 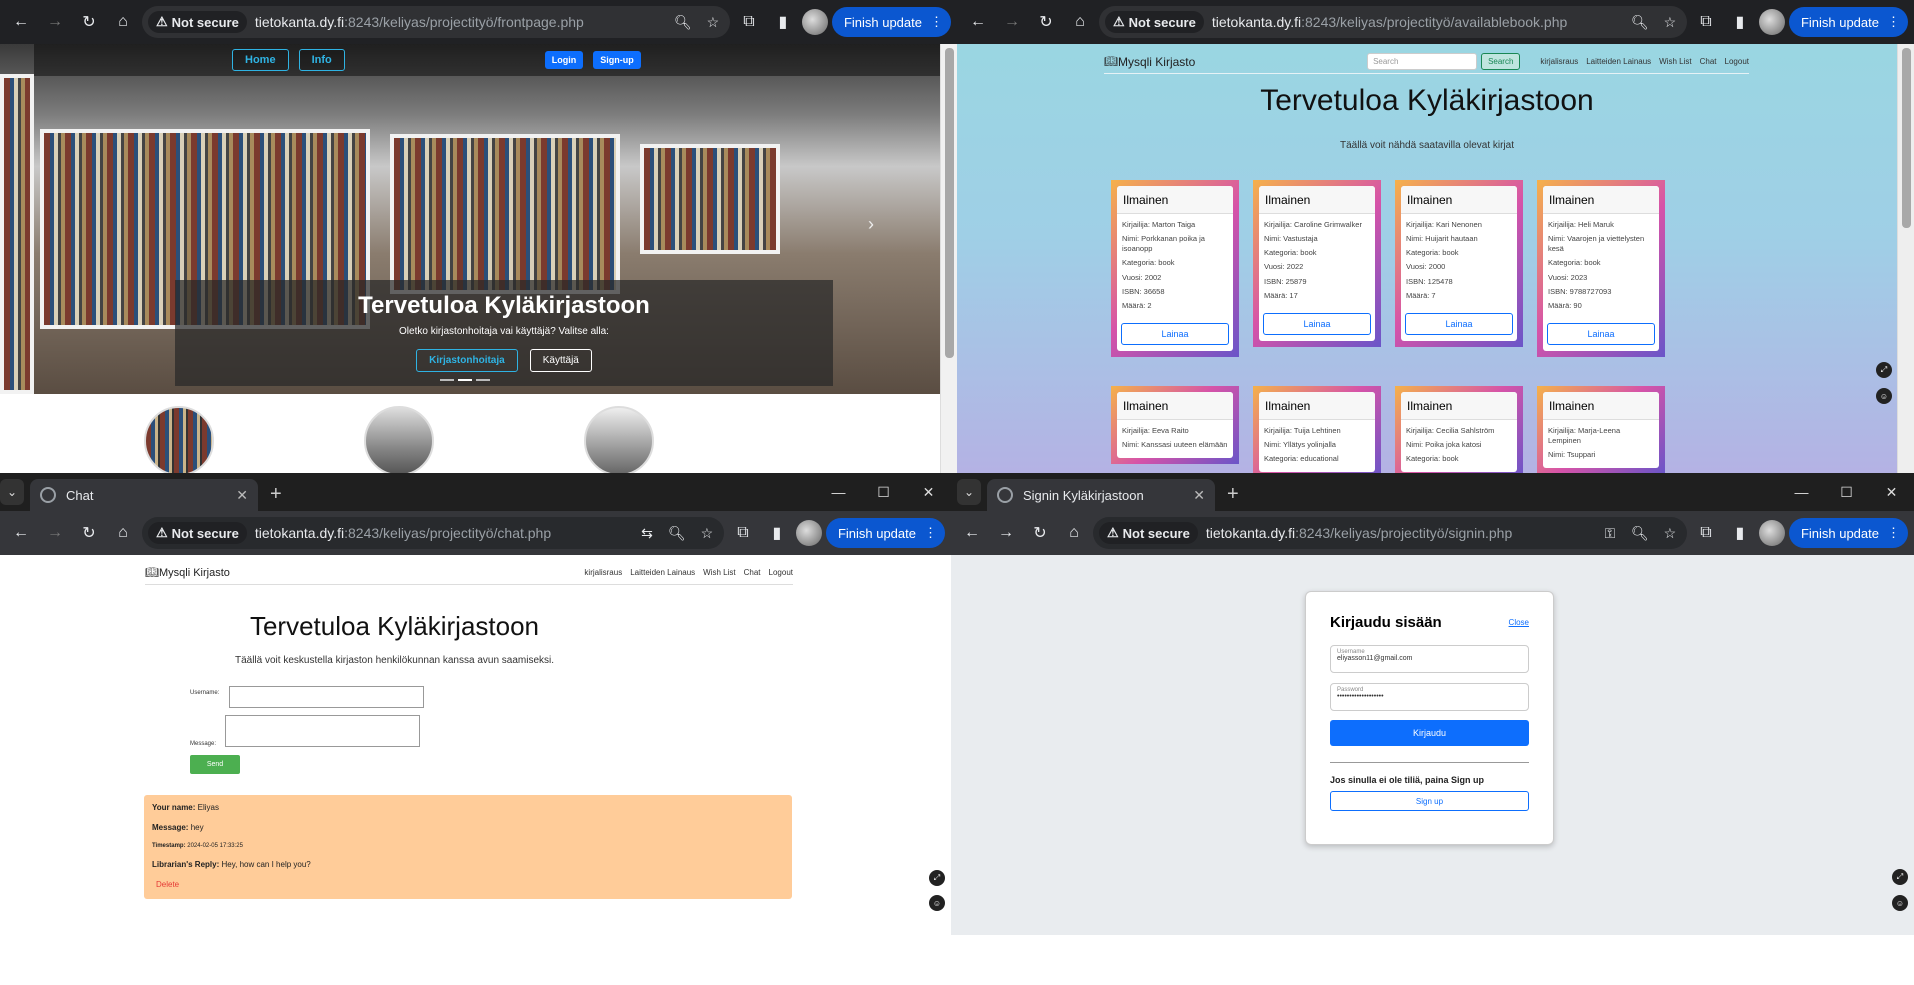 I want to click on nav-link-lainaus: Laitteiden Lainaus, so click(x=662, y=572).